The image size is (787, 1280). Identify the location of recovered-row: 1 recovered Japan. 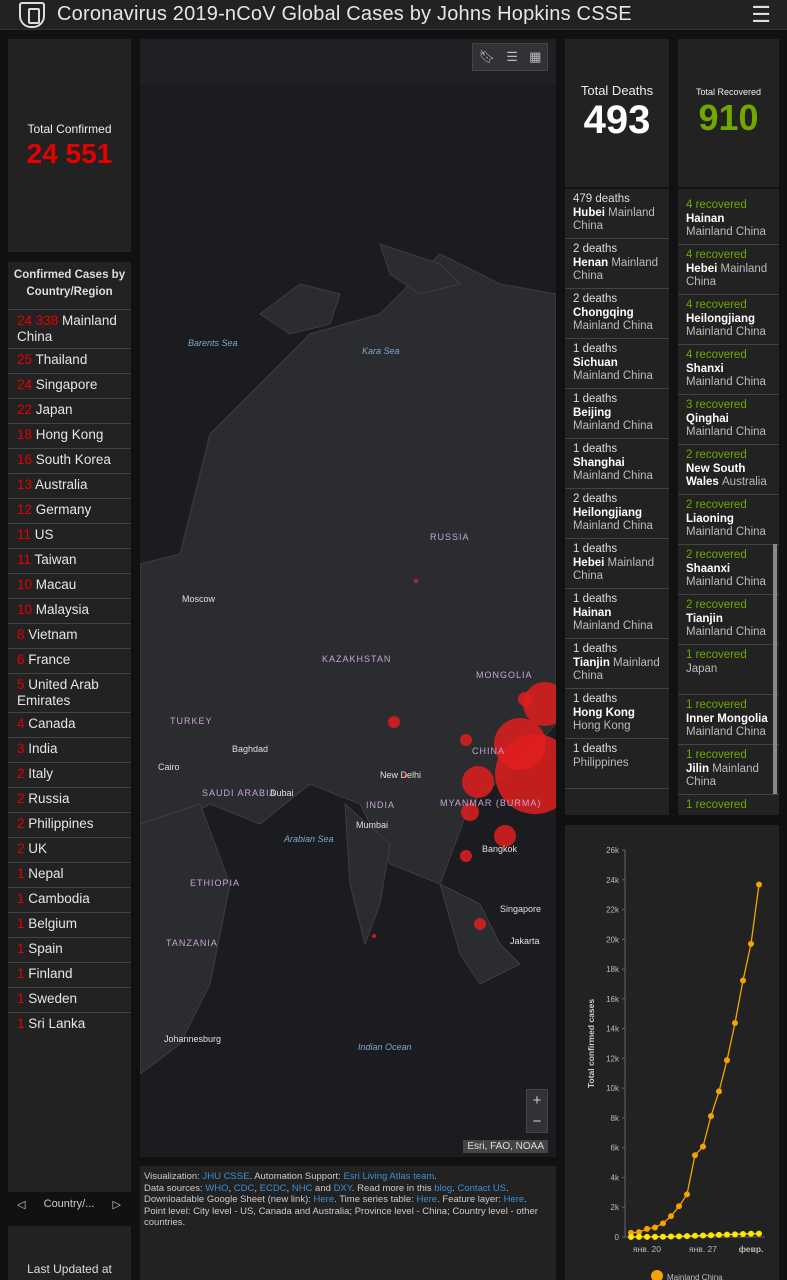
(728, 670).